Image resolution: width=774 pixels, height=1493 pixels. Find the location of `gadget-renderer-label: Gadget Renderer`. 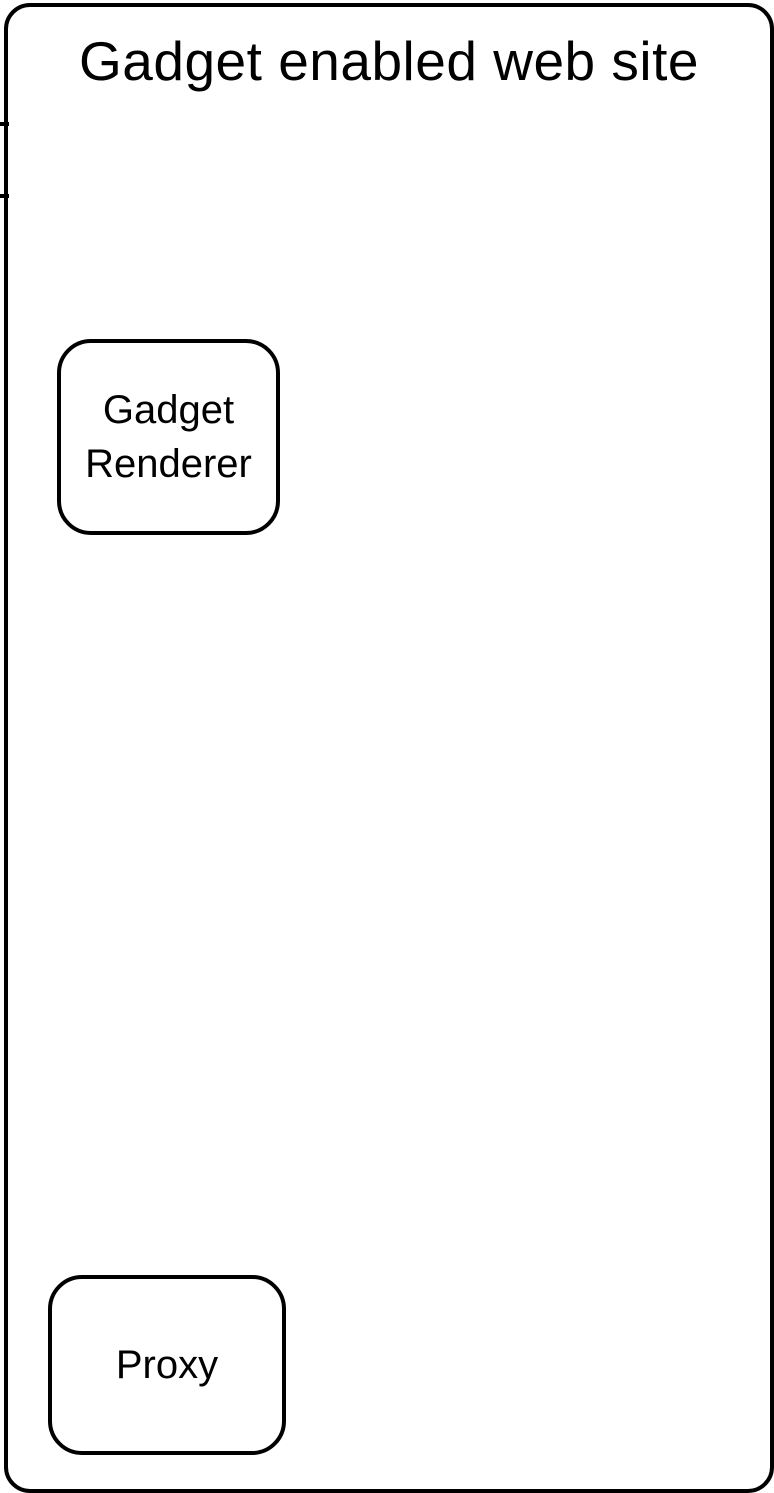

gadget-renderer-label: Gadget Renderer is located at coordinates (168, 437).